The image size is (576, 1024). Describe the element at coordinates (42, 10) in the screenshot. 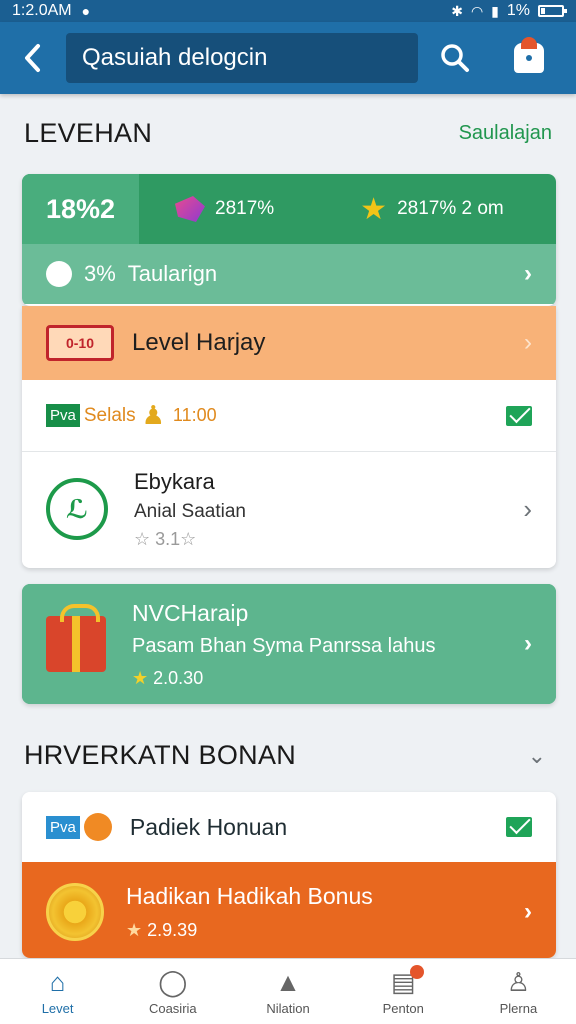

I see `status-time: 1:2.0AM` at that location.